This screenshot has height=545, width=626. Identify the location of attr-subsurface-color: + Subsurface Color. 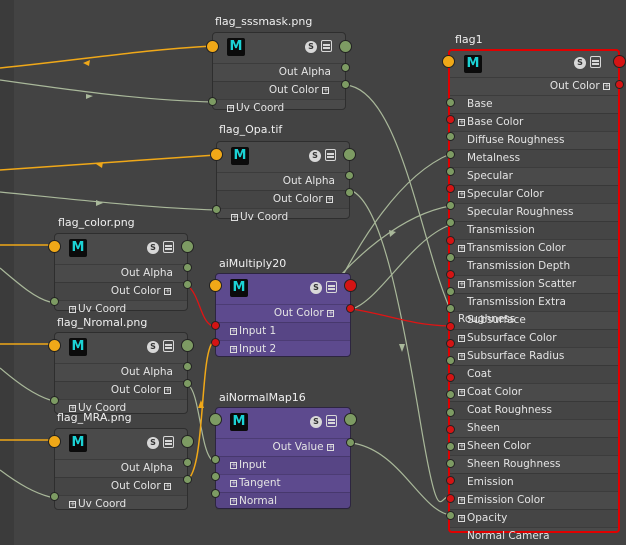
(534, 338).